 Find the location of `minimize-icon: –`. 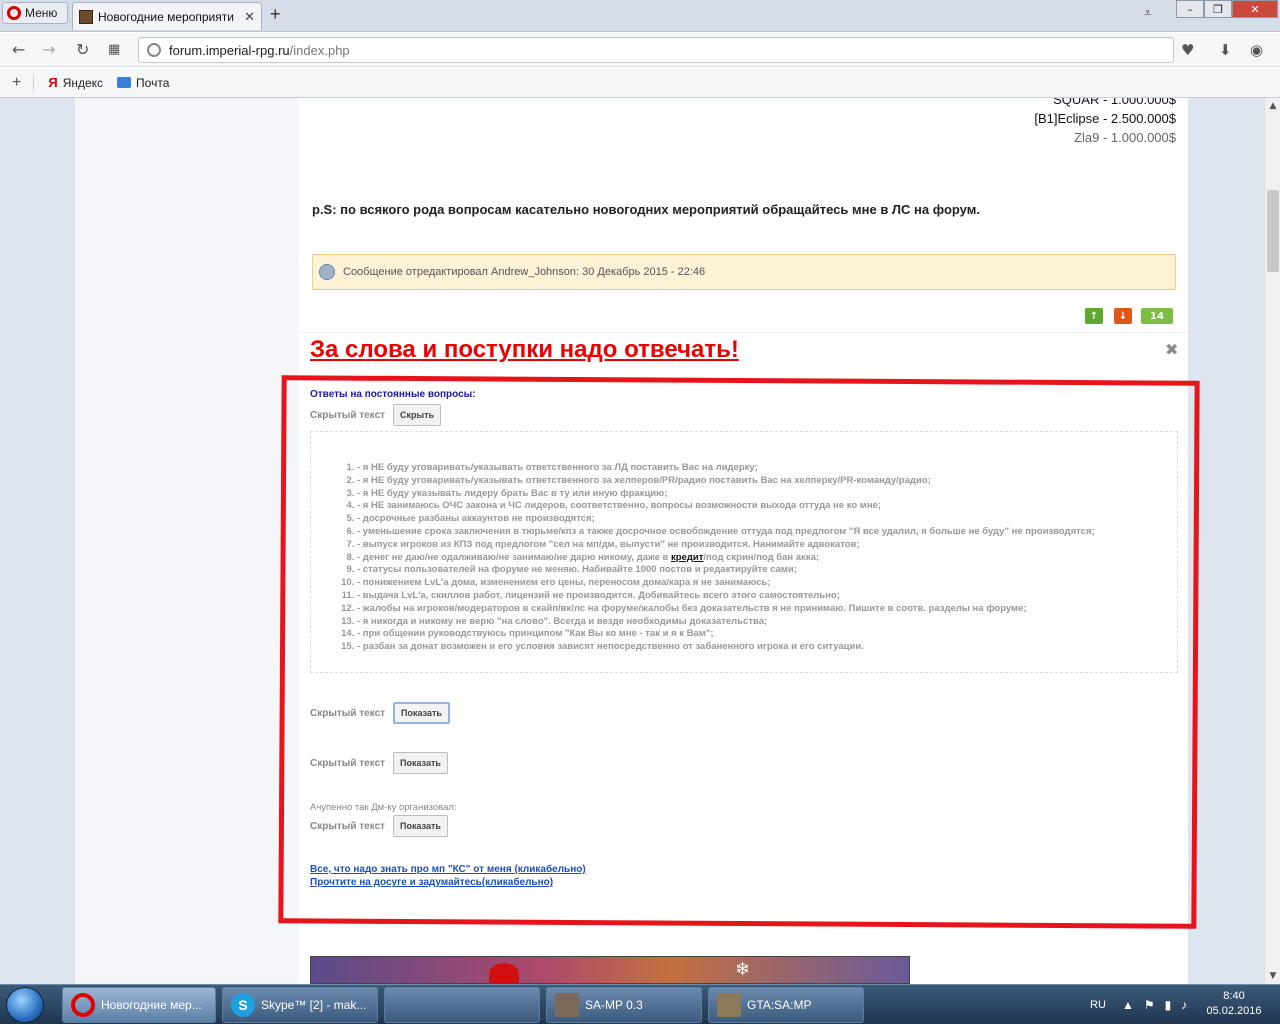

minimize-icon: – is located at coordinates (1190, 9).